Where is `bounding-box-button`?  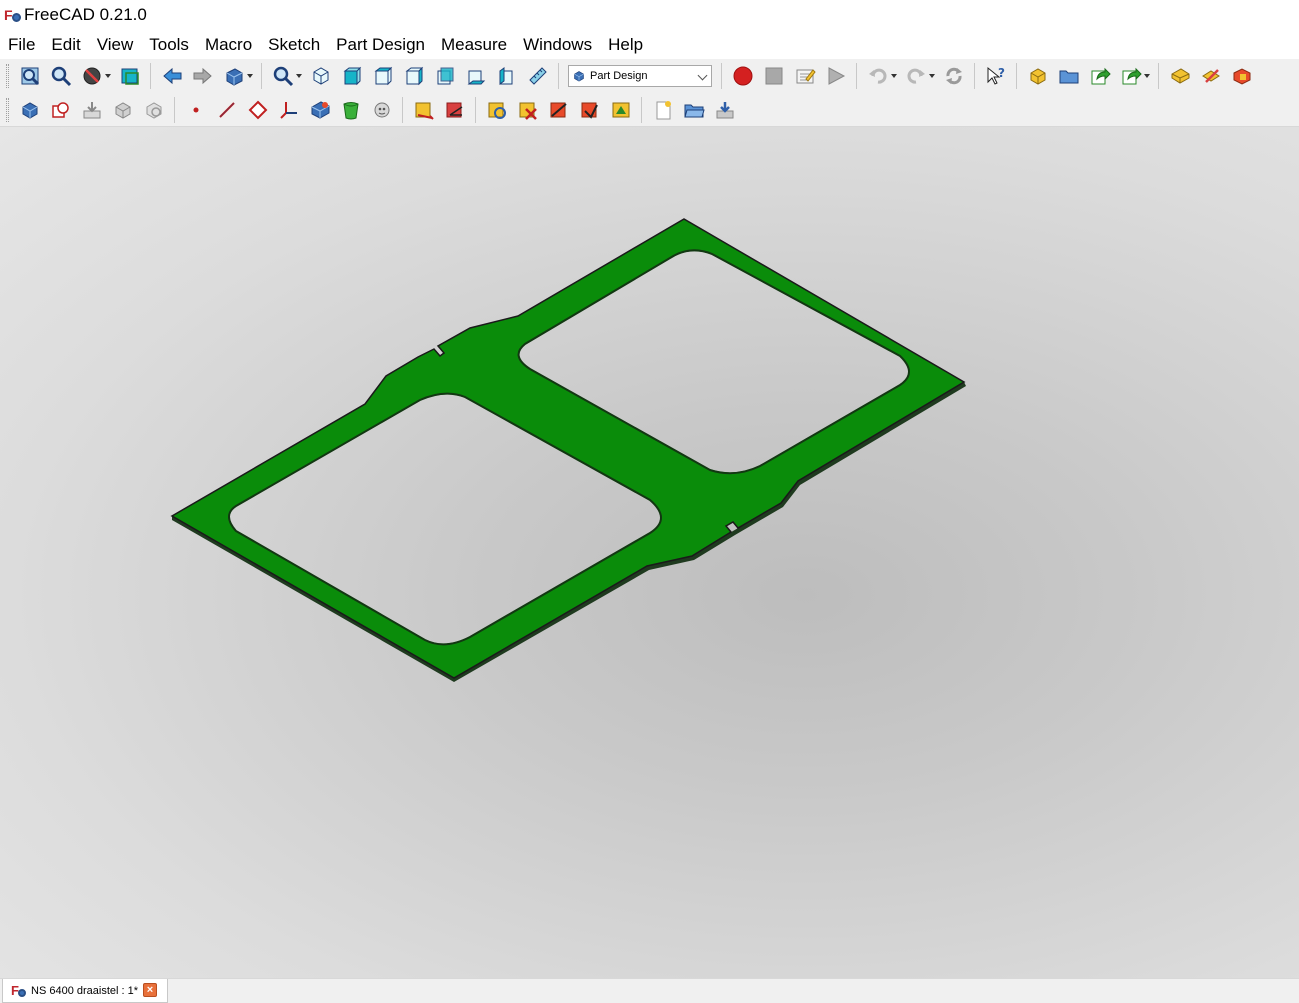 bounding-box-button is located at coordinates (129, 76).